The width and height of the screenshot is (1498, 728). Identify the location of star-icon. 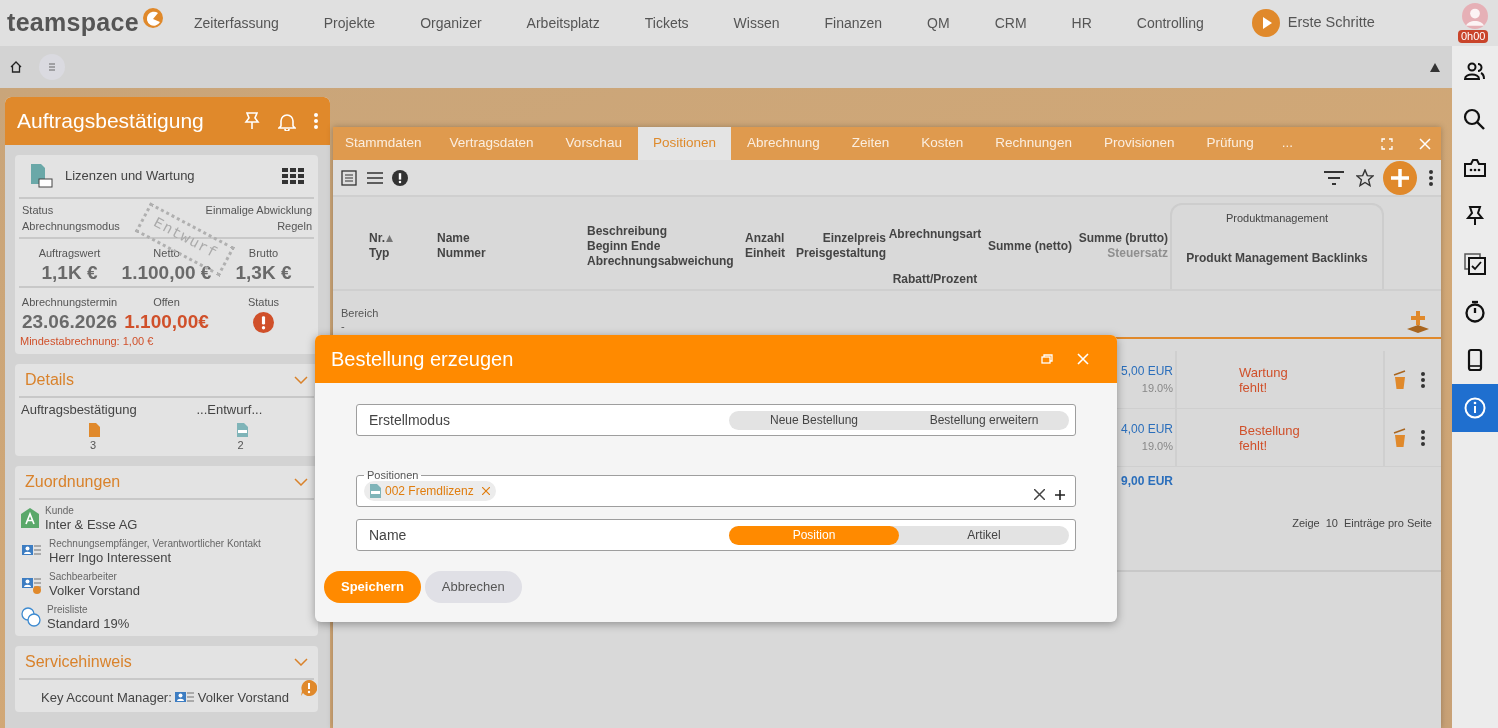
(1365, 177).